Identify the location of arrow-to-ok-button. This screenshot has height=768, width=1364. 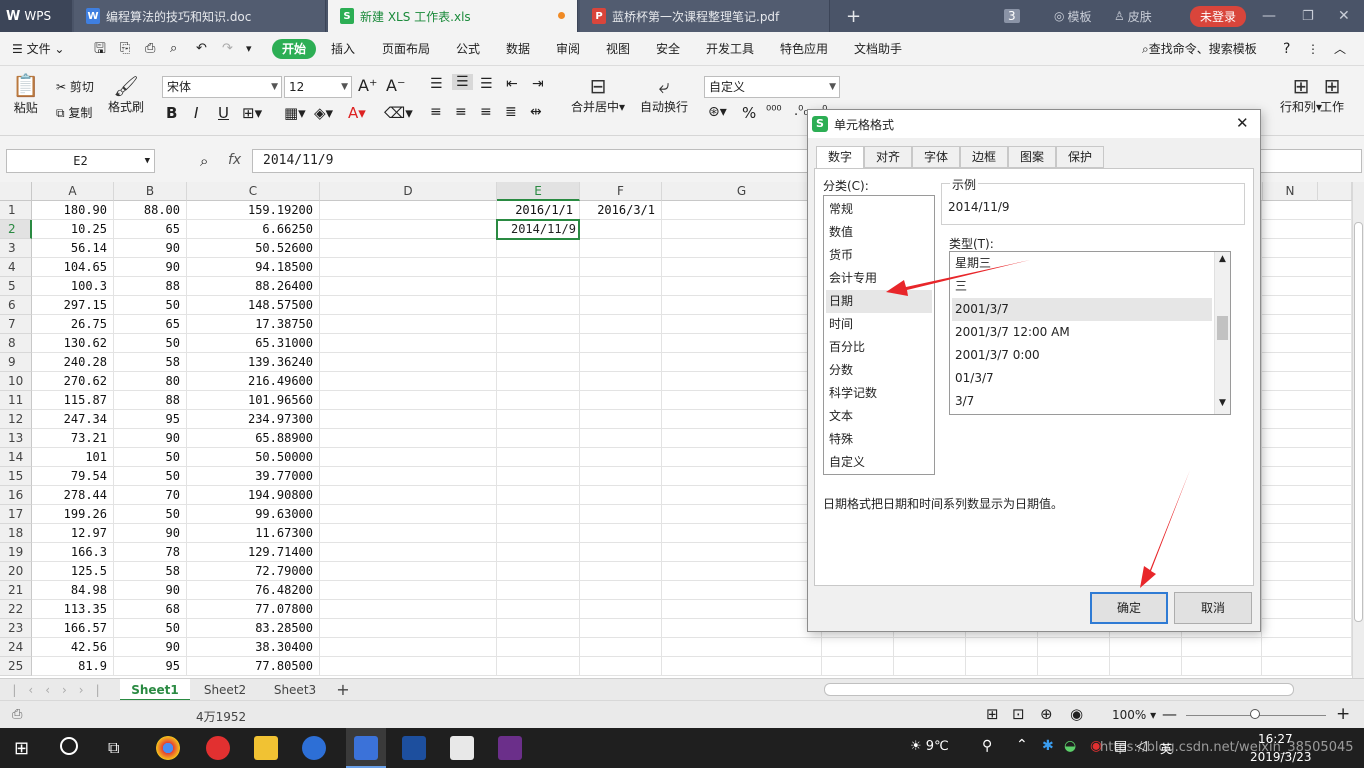
(1165, 529).